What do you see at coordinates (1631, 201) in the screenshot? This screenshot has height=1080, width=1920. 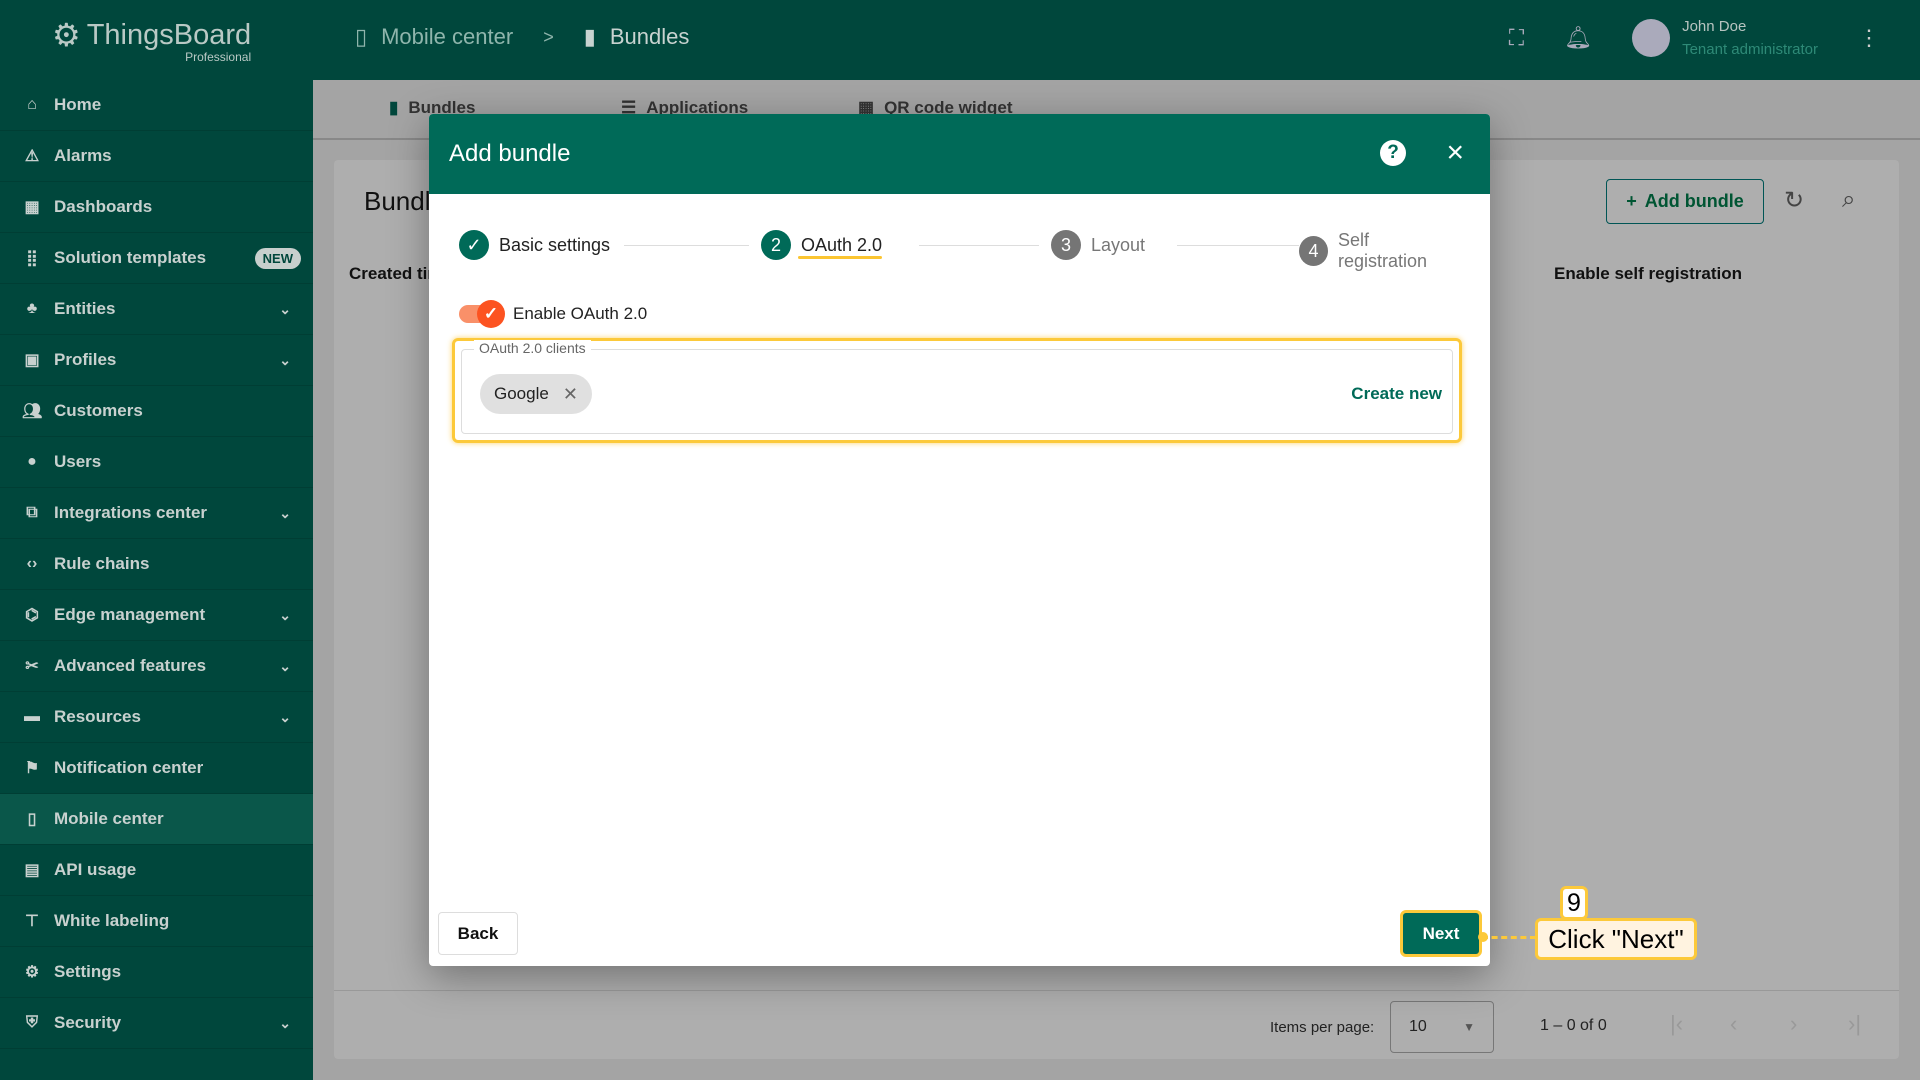 I see `plus-icon: +` at bounding box center [1631, 201].